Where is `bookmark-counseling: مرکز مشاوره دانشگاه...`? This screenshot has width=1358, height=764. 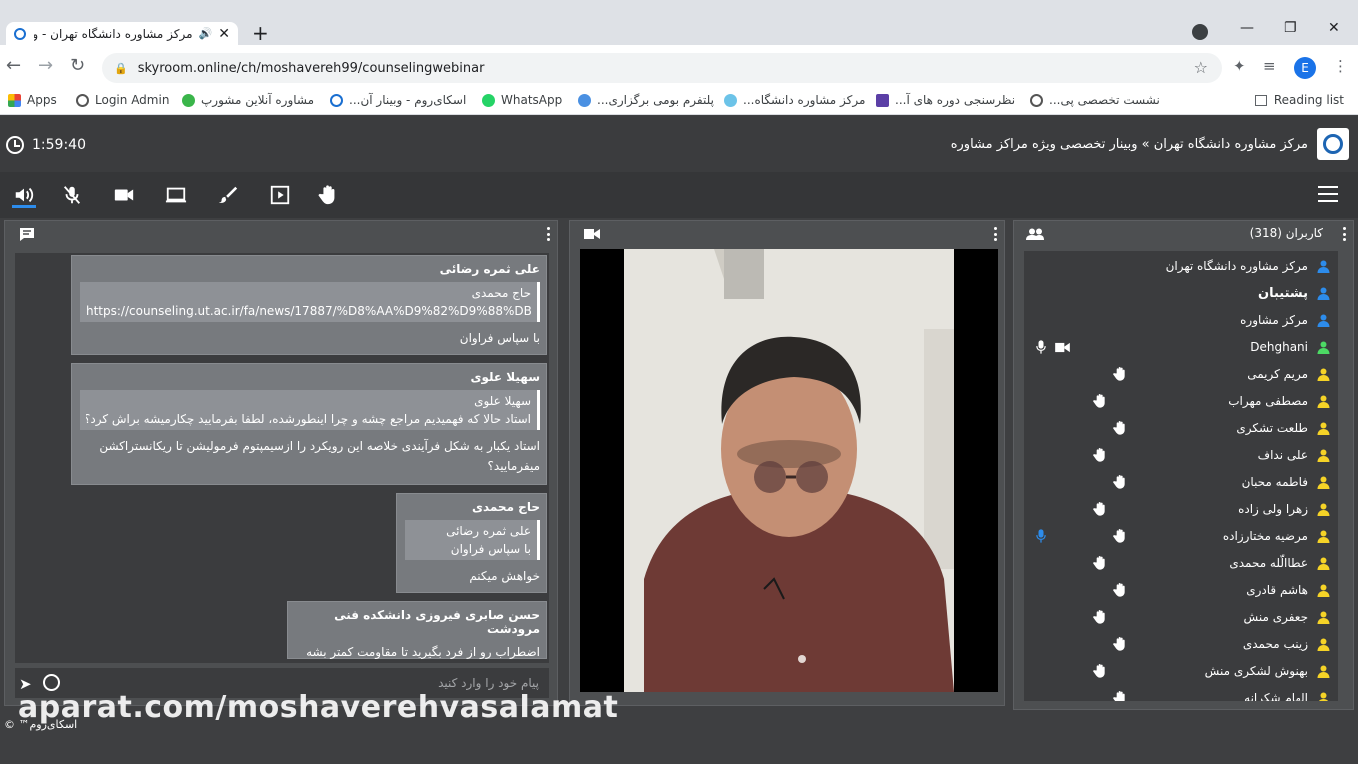 bookmark-counseling: مرکز مشاوره دانشگاه... is located at coordinates (794, 100).